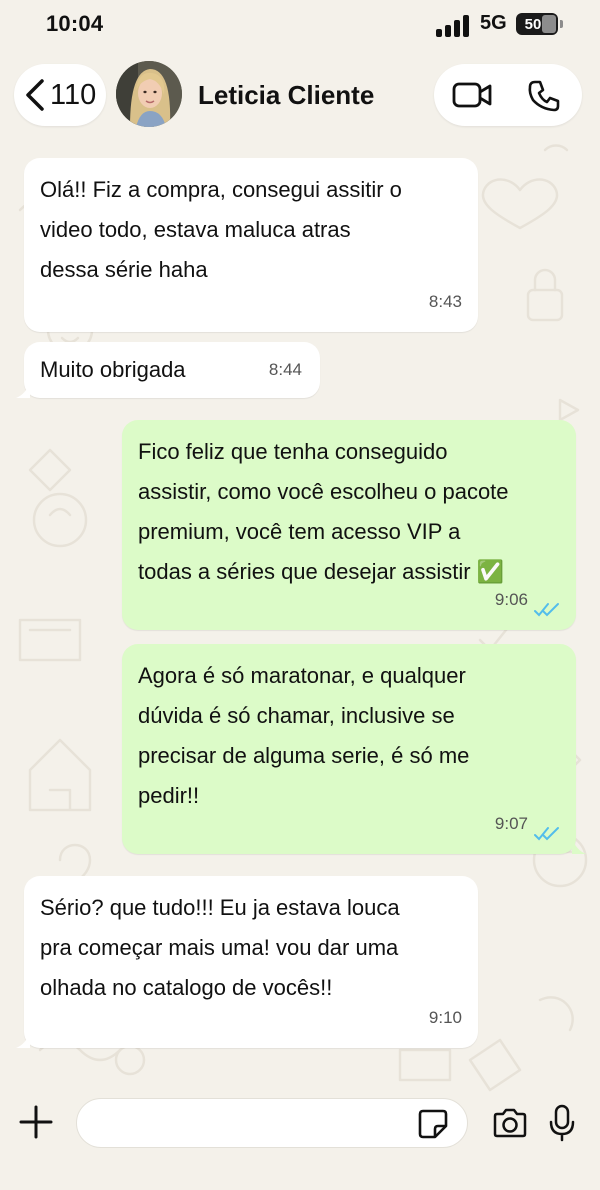 Image resolution: width=600 pixels, height=1190 pixels. I want to click on sticker-icon, so click(433, 1124).